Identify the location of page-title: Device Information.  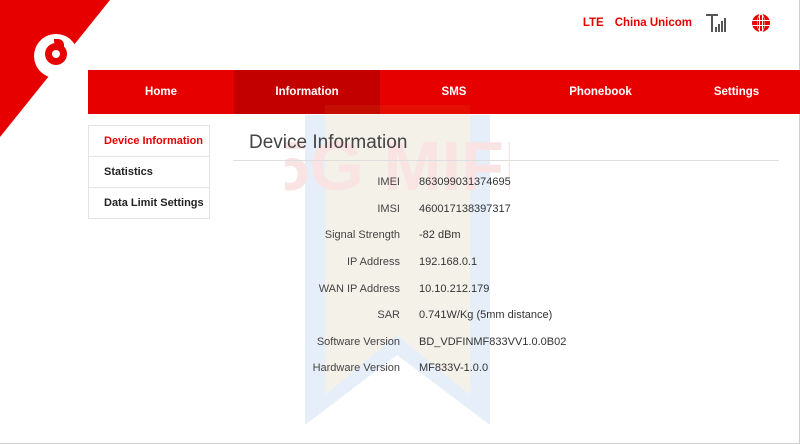
(328, 142).